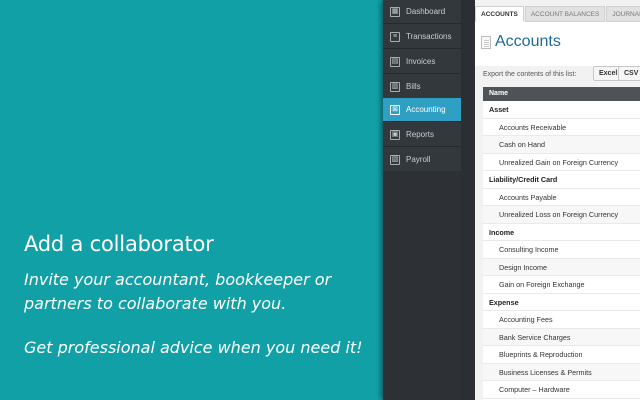 The width and height of the screenshot is (640, 400). I want to click on sidebar-item-payroll: ▧ Payroll, so click(422, 160).